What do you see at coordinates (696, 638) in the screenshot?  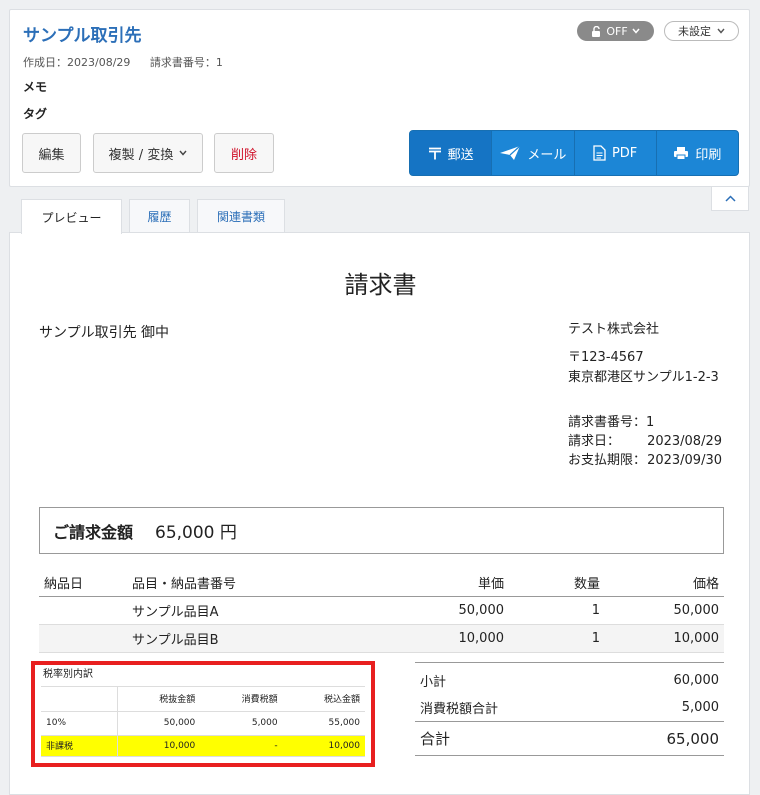 I see `item-amount: 10,000` at bounding box center [696, 638].